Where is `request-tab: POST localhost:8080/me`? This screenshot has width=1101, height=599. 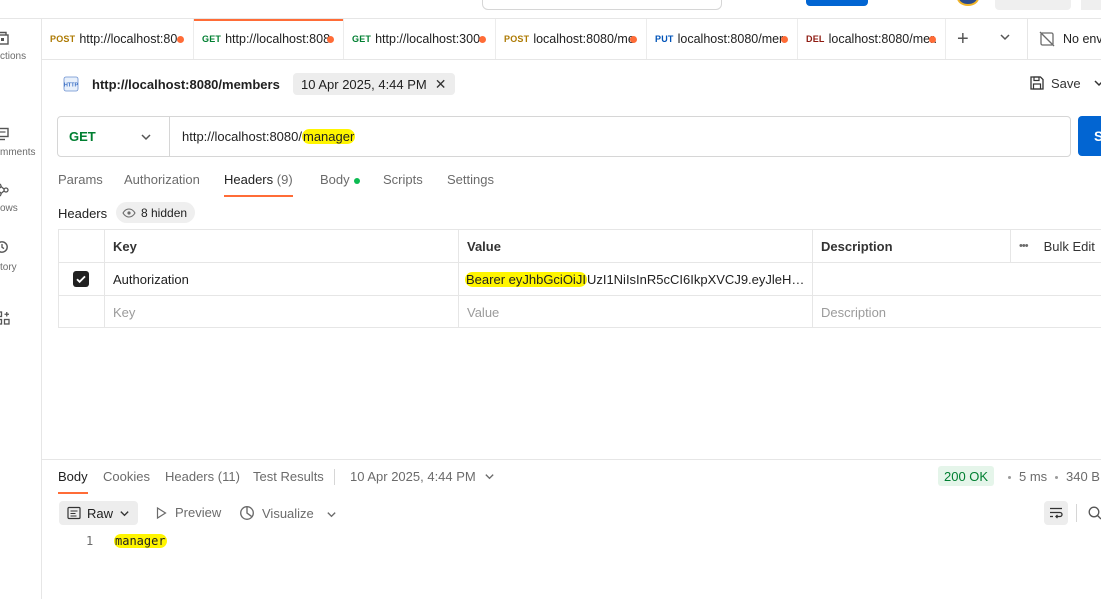
request-tab: POST localhost:8080/me is located at coordinates (571, 39).